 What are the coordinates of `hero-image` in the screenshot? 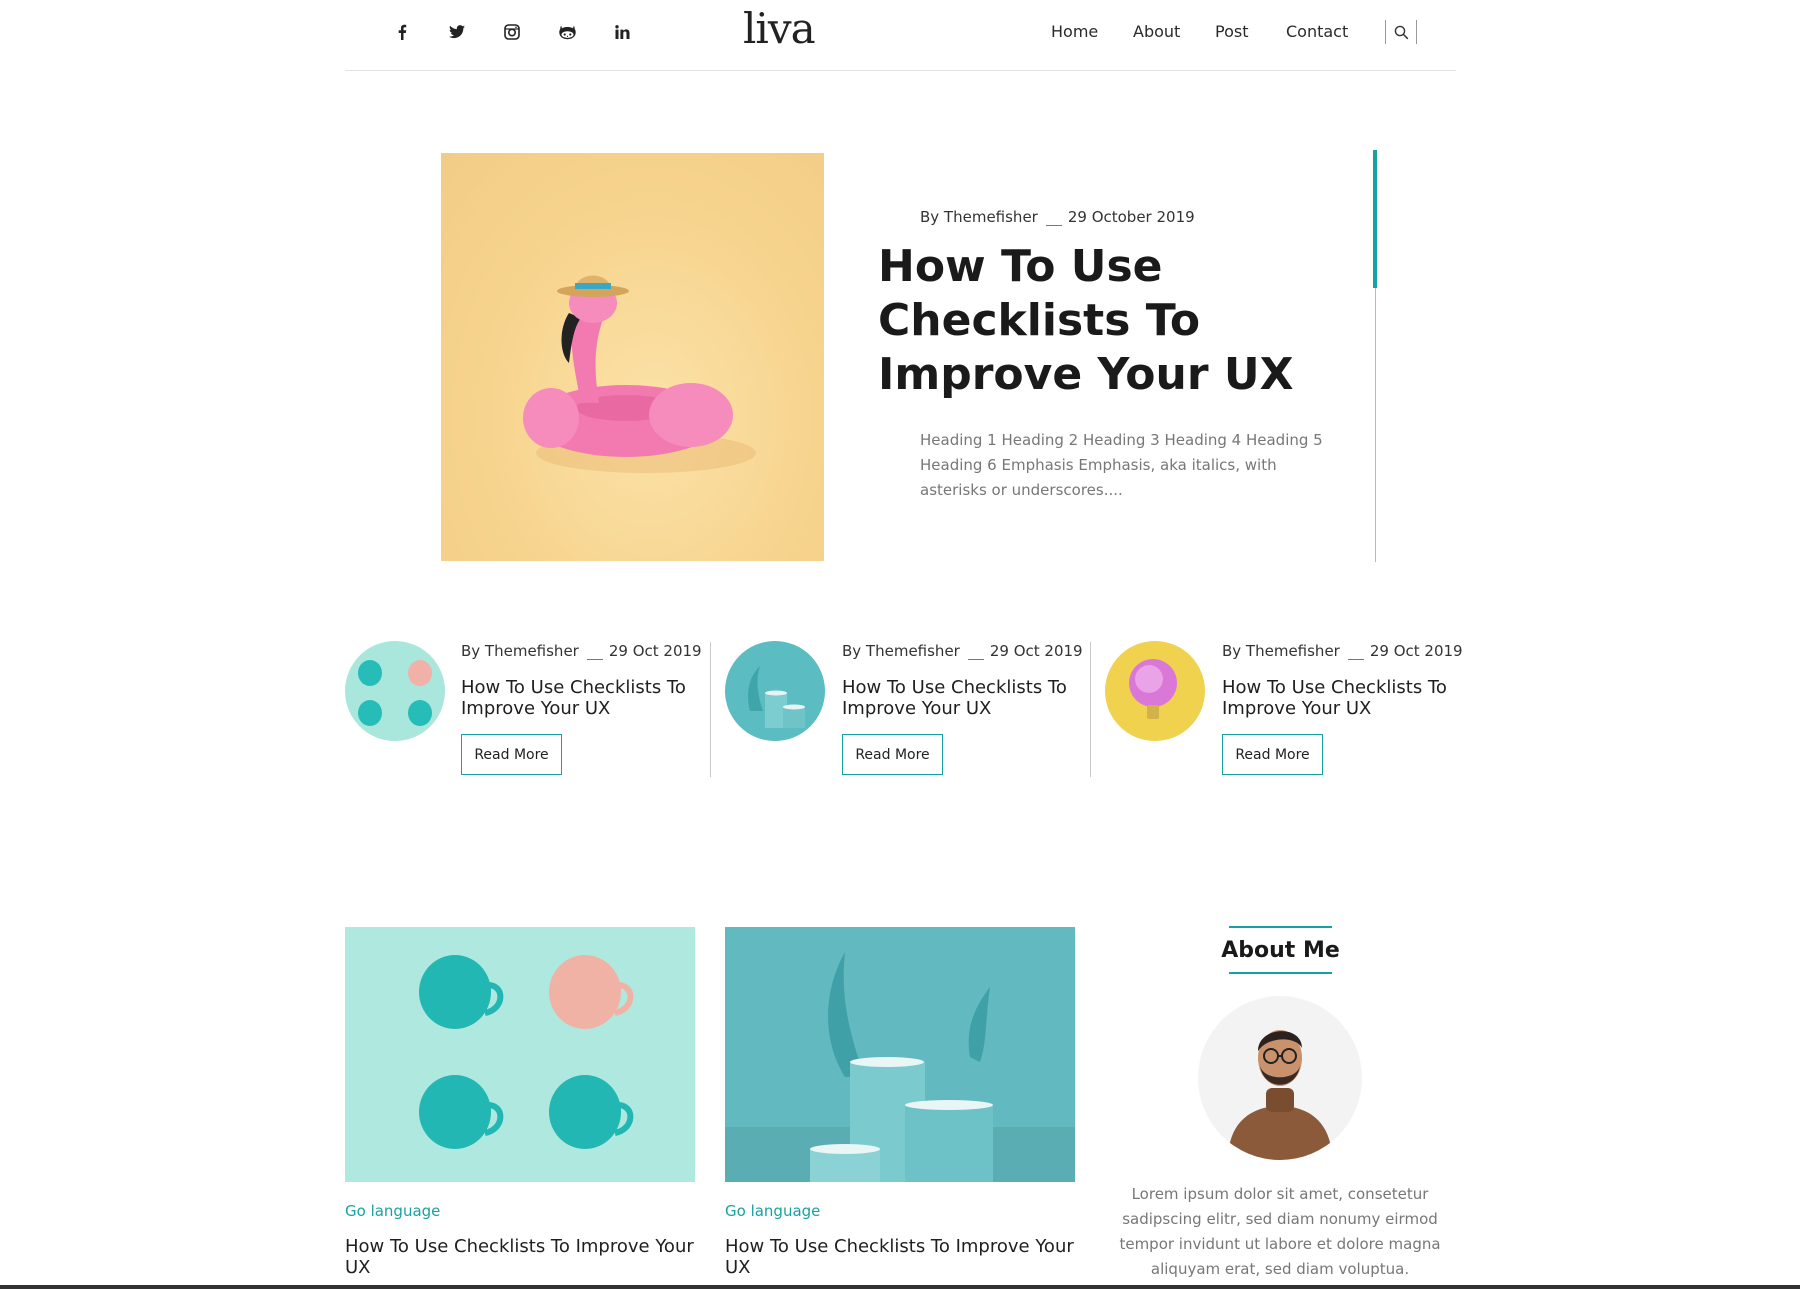 It's located at (632, 357).